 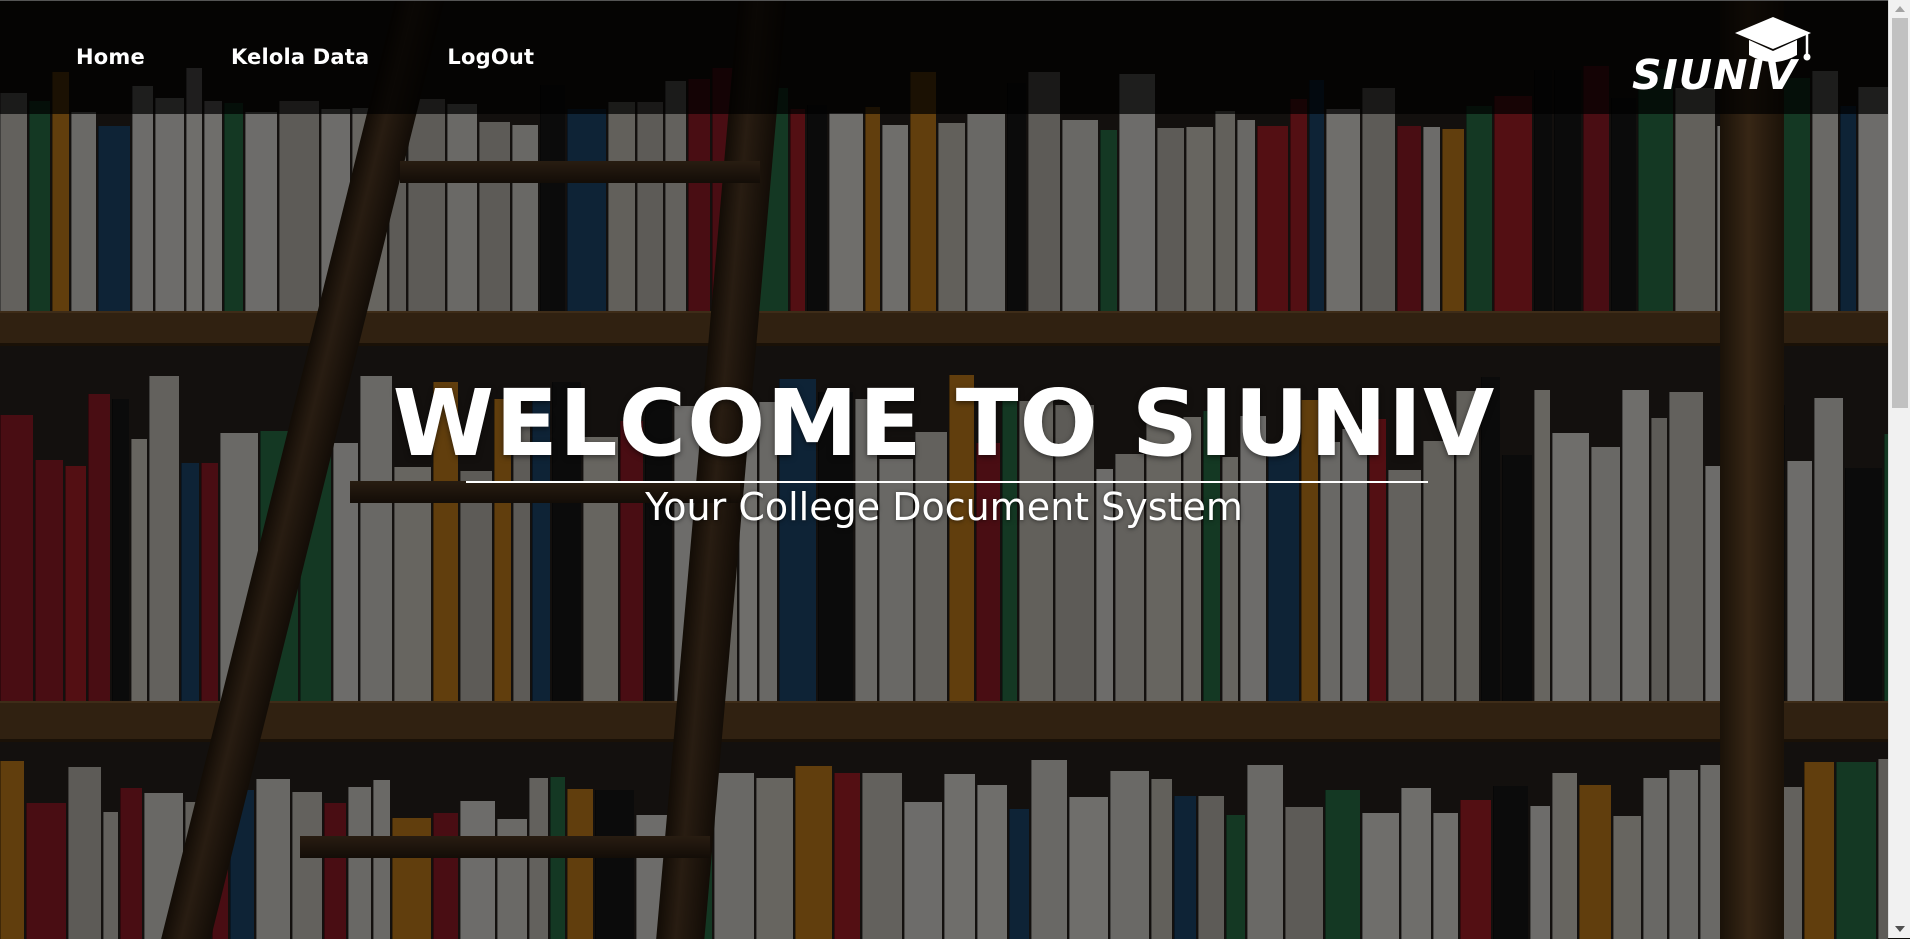 What do you see at coordinates (1900, 213) in the screenshot?
I see `scrollbar-thumb` at bounding box center [1900, 213].